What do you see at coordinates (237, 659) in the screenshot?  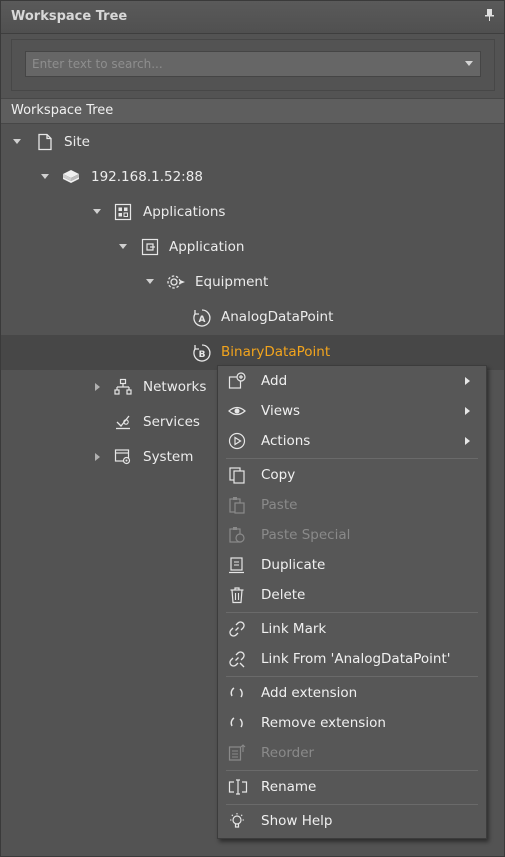 I see `link-from-icon` at bounding box center [237, 659].